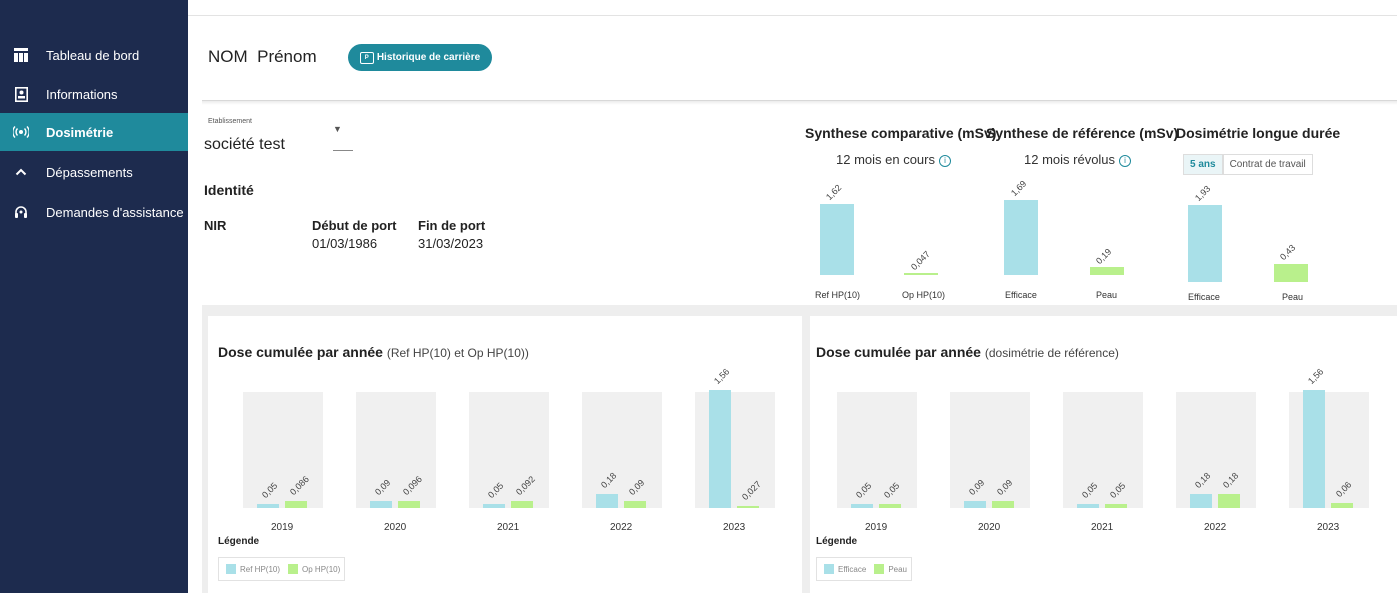 The image size is (1397, 593). I want to click on sidebar-item-label: Dosimétrie, so click(80, 132).